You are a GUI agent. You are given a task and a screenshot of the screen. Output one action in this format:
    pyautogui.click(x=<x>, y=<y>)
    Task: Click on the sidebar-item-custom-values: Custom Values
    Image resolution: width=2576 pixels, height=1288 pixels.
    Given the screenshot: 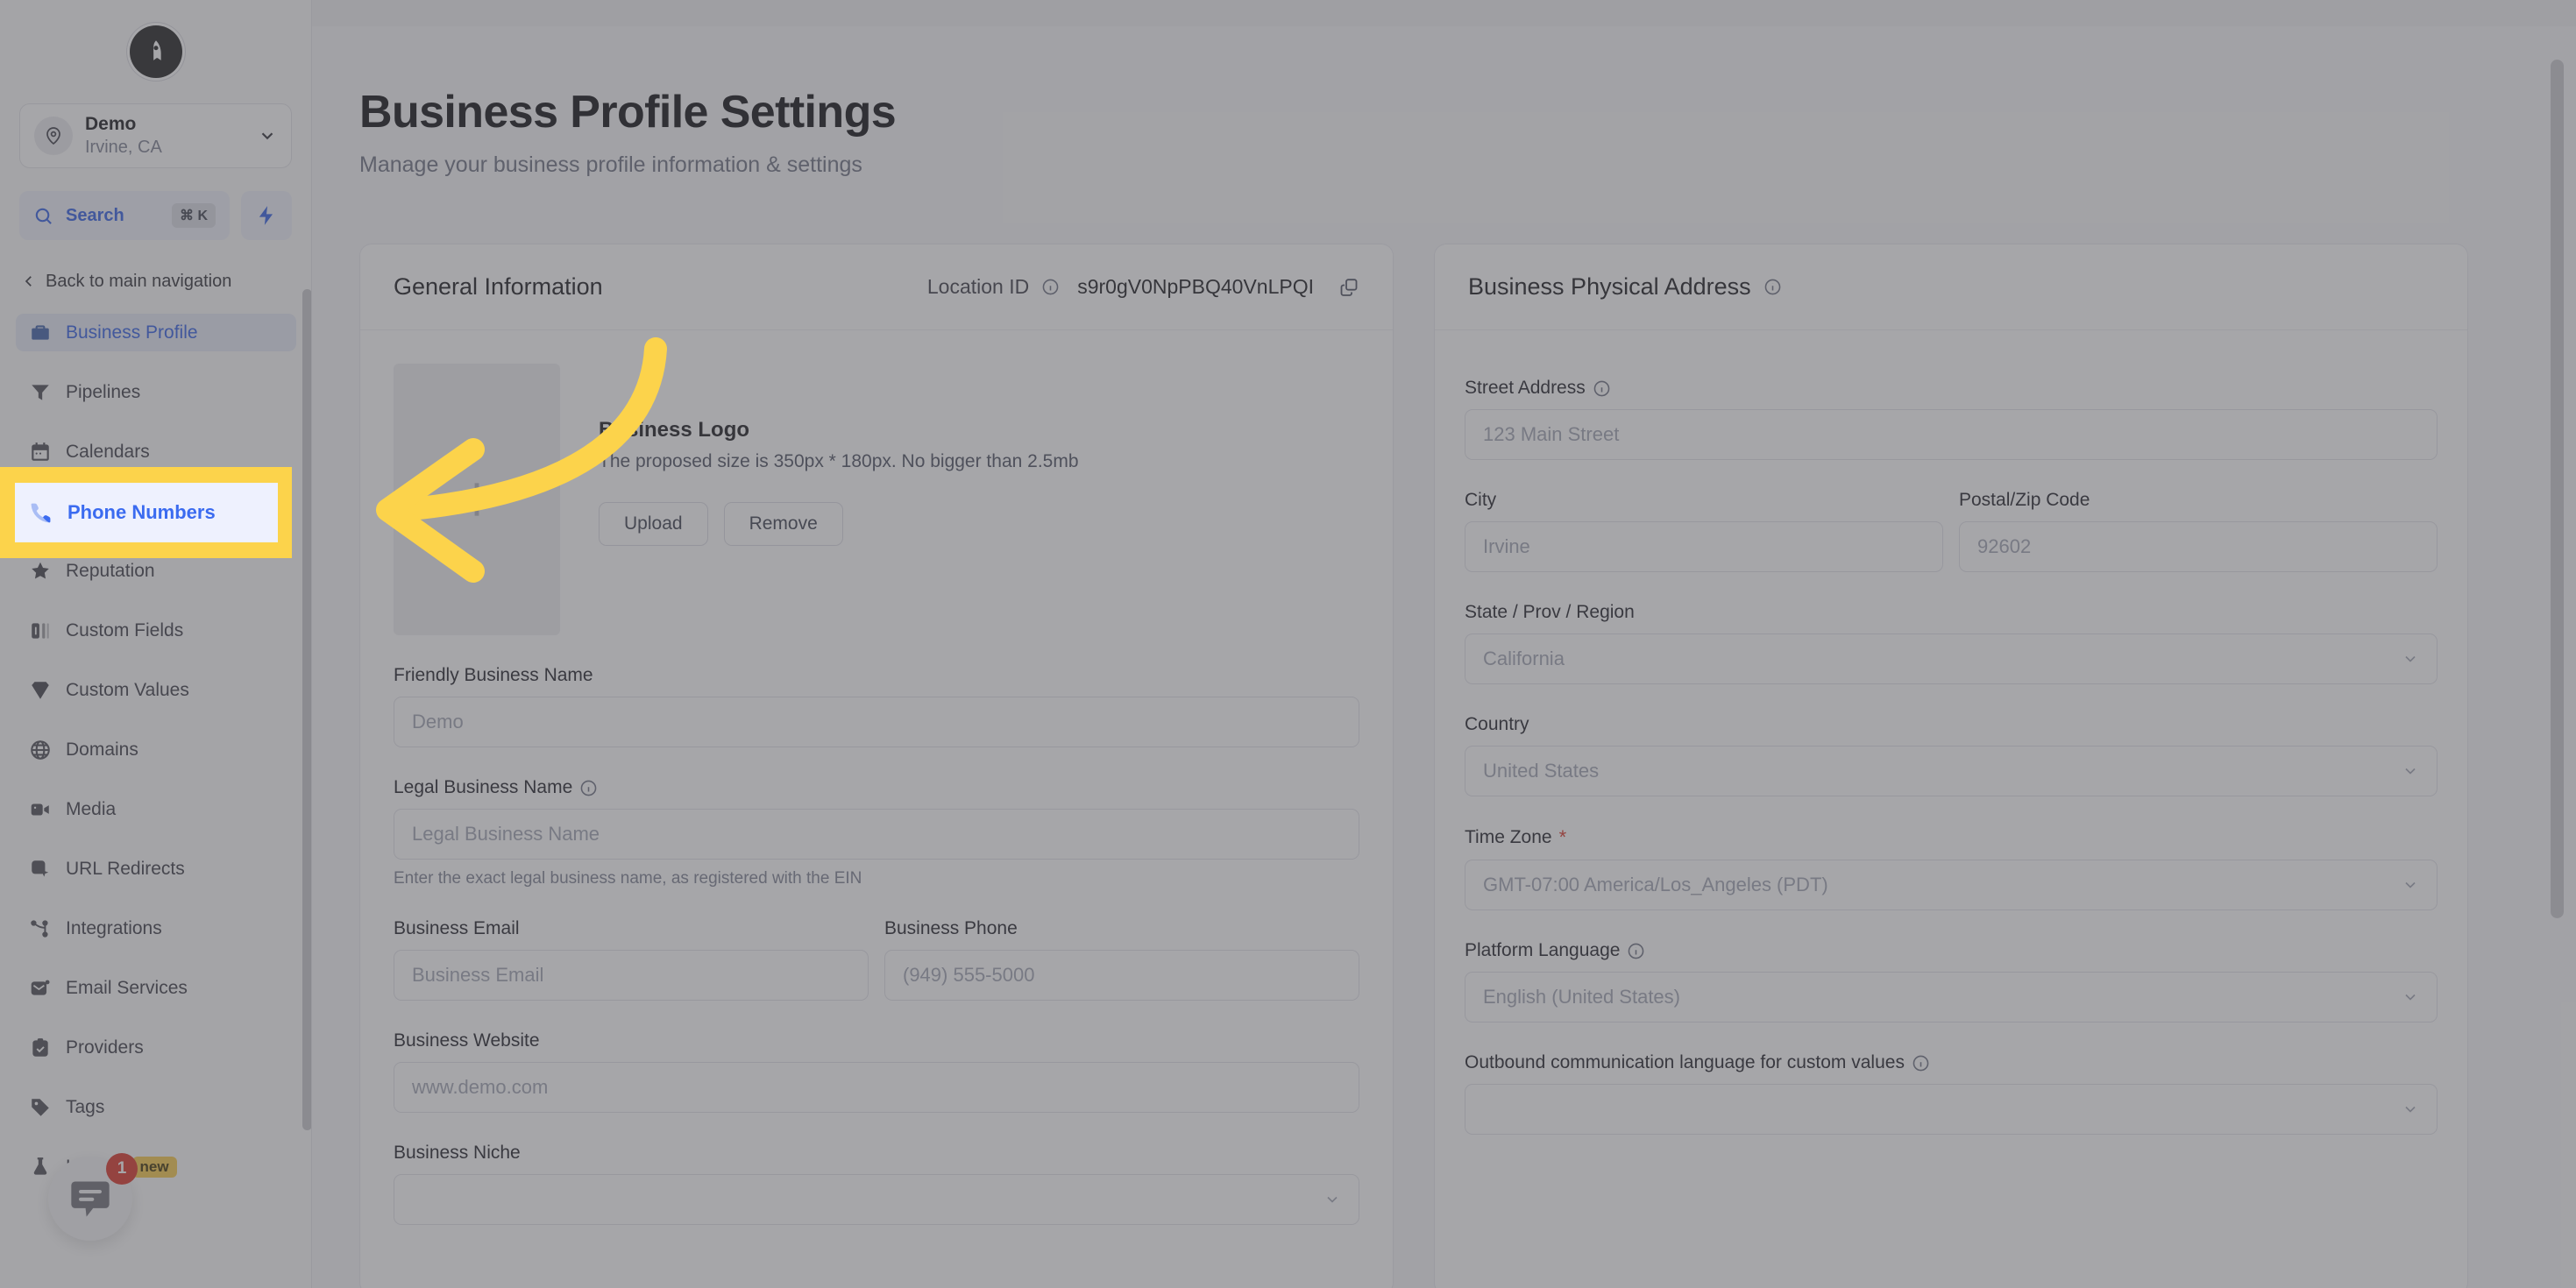 What is the action you would take?
    pyautogui.click(x=156, y=690)
    